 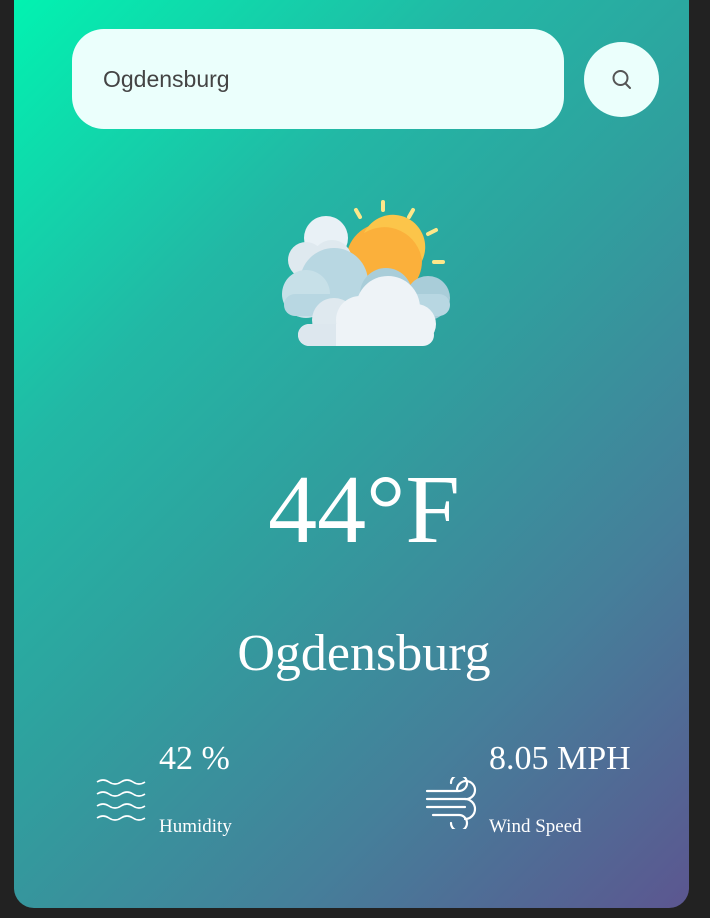 I want to click on humidity-value: 42 %, so click(x=194, y=758).